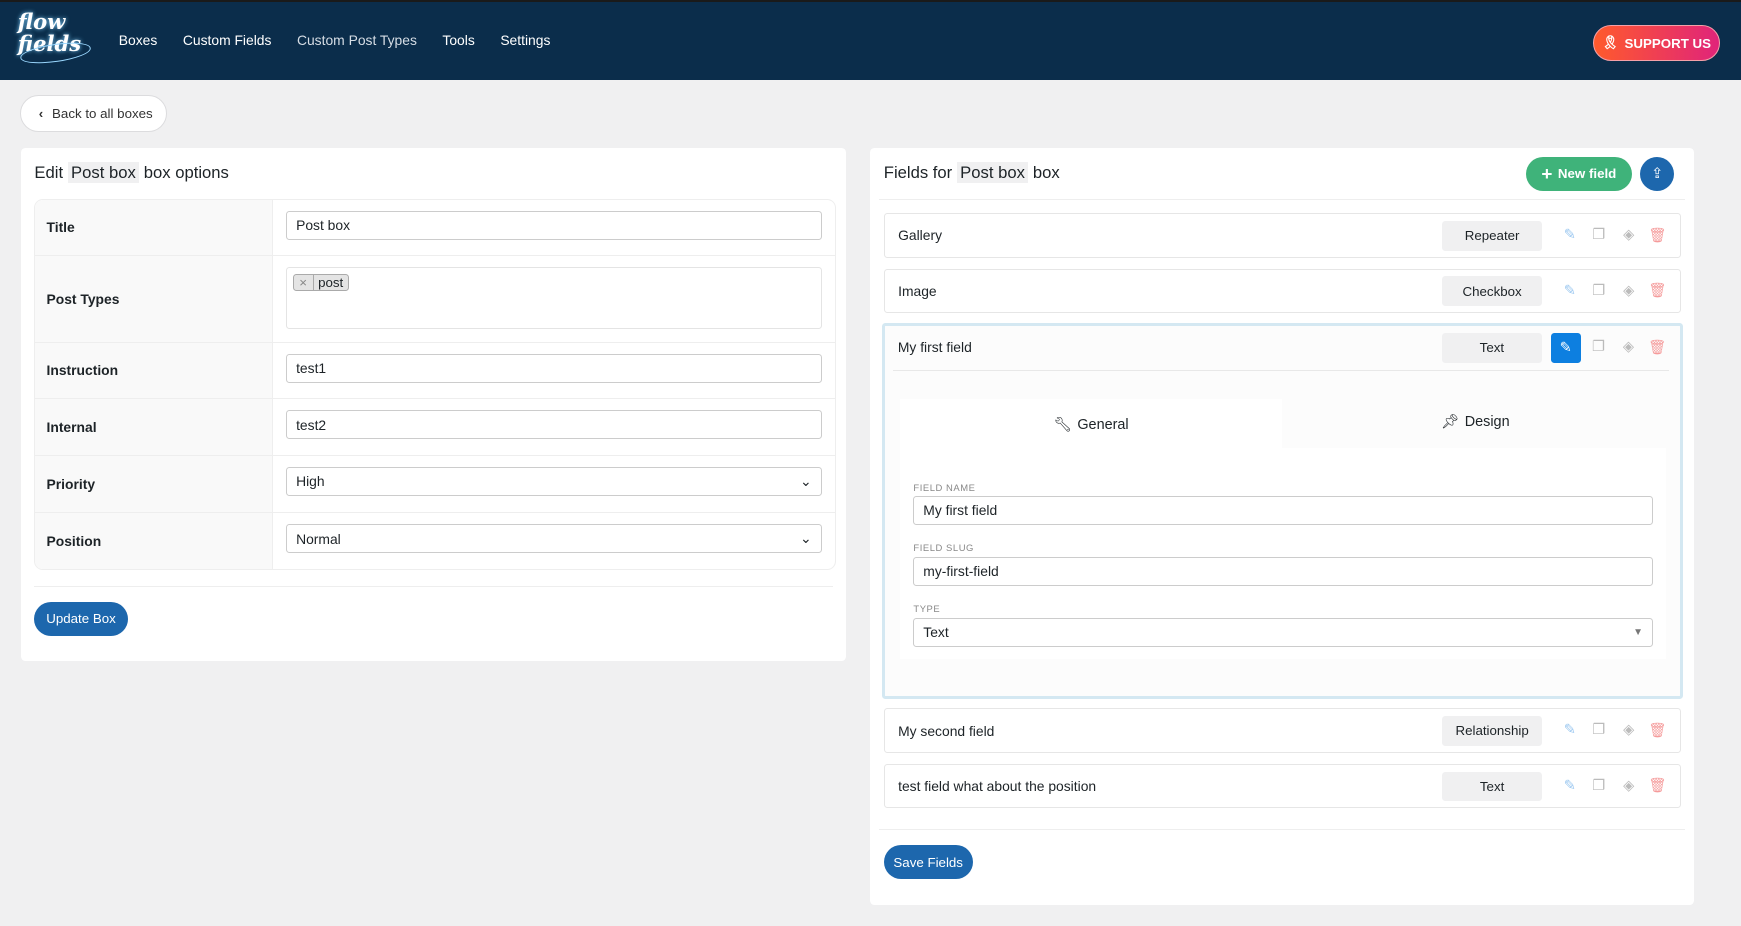 Image resolution: width=1741 pixels, height=926 pixels. I want to click on export-button: ⇪, so click(1657, 173).